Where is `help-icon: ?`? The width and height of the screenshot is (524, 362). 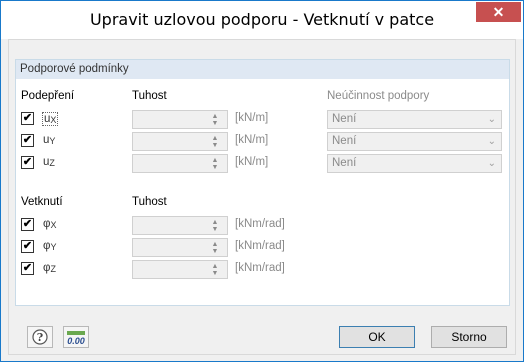 help-icon: ? is located at coordinates (40, 337).